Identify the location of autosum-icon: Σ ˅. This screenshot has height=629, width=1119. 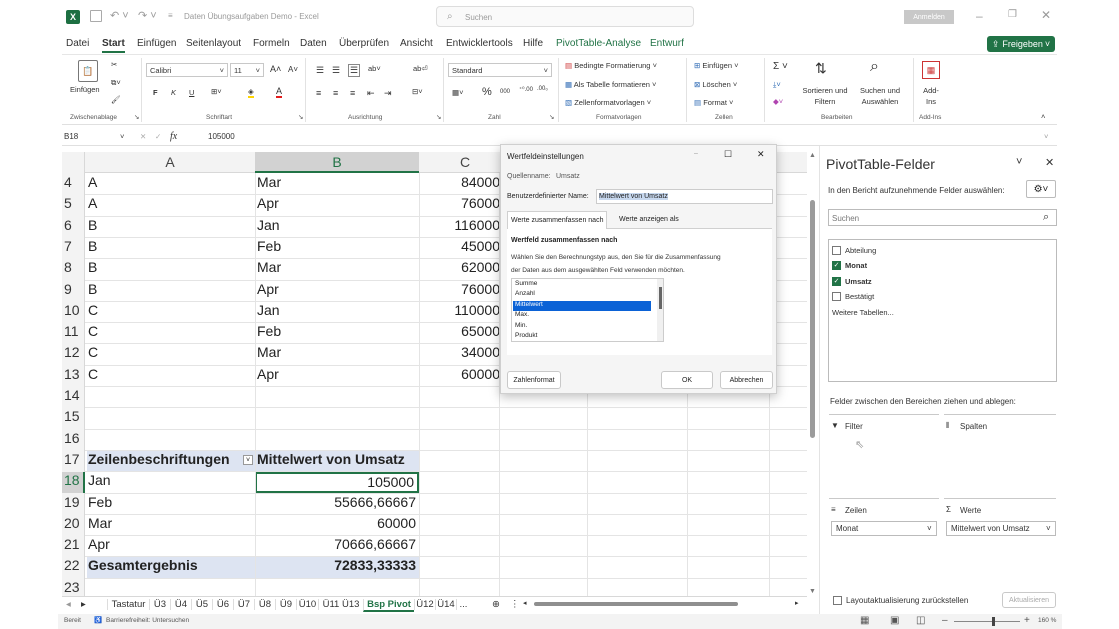
(780, 66).